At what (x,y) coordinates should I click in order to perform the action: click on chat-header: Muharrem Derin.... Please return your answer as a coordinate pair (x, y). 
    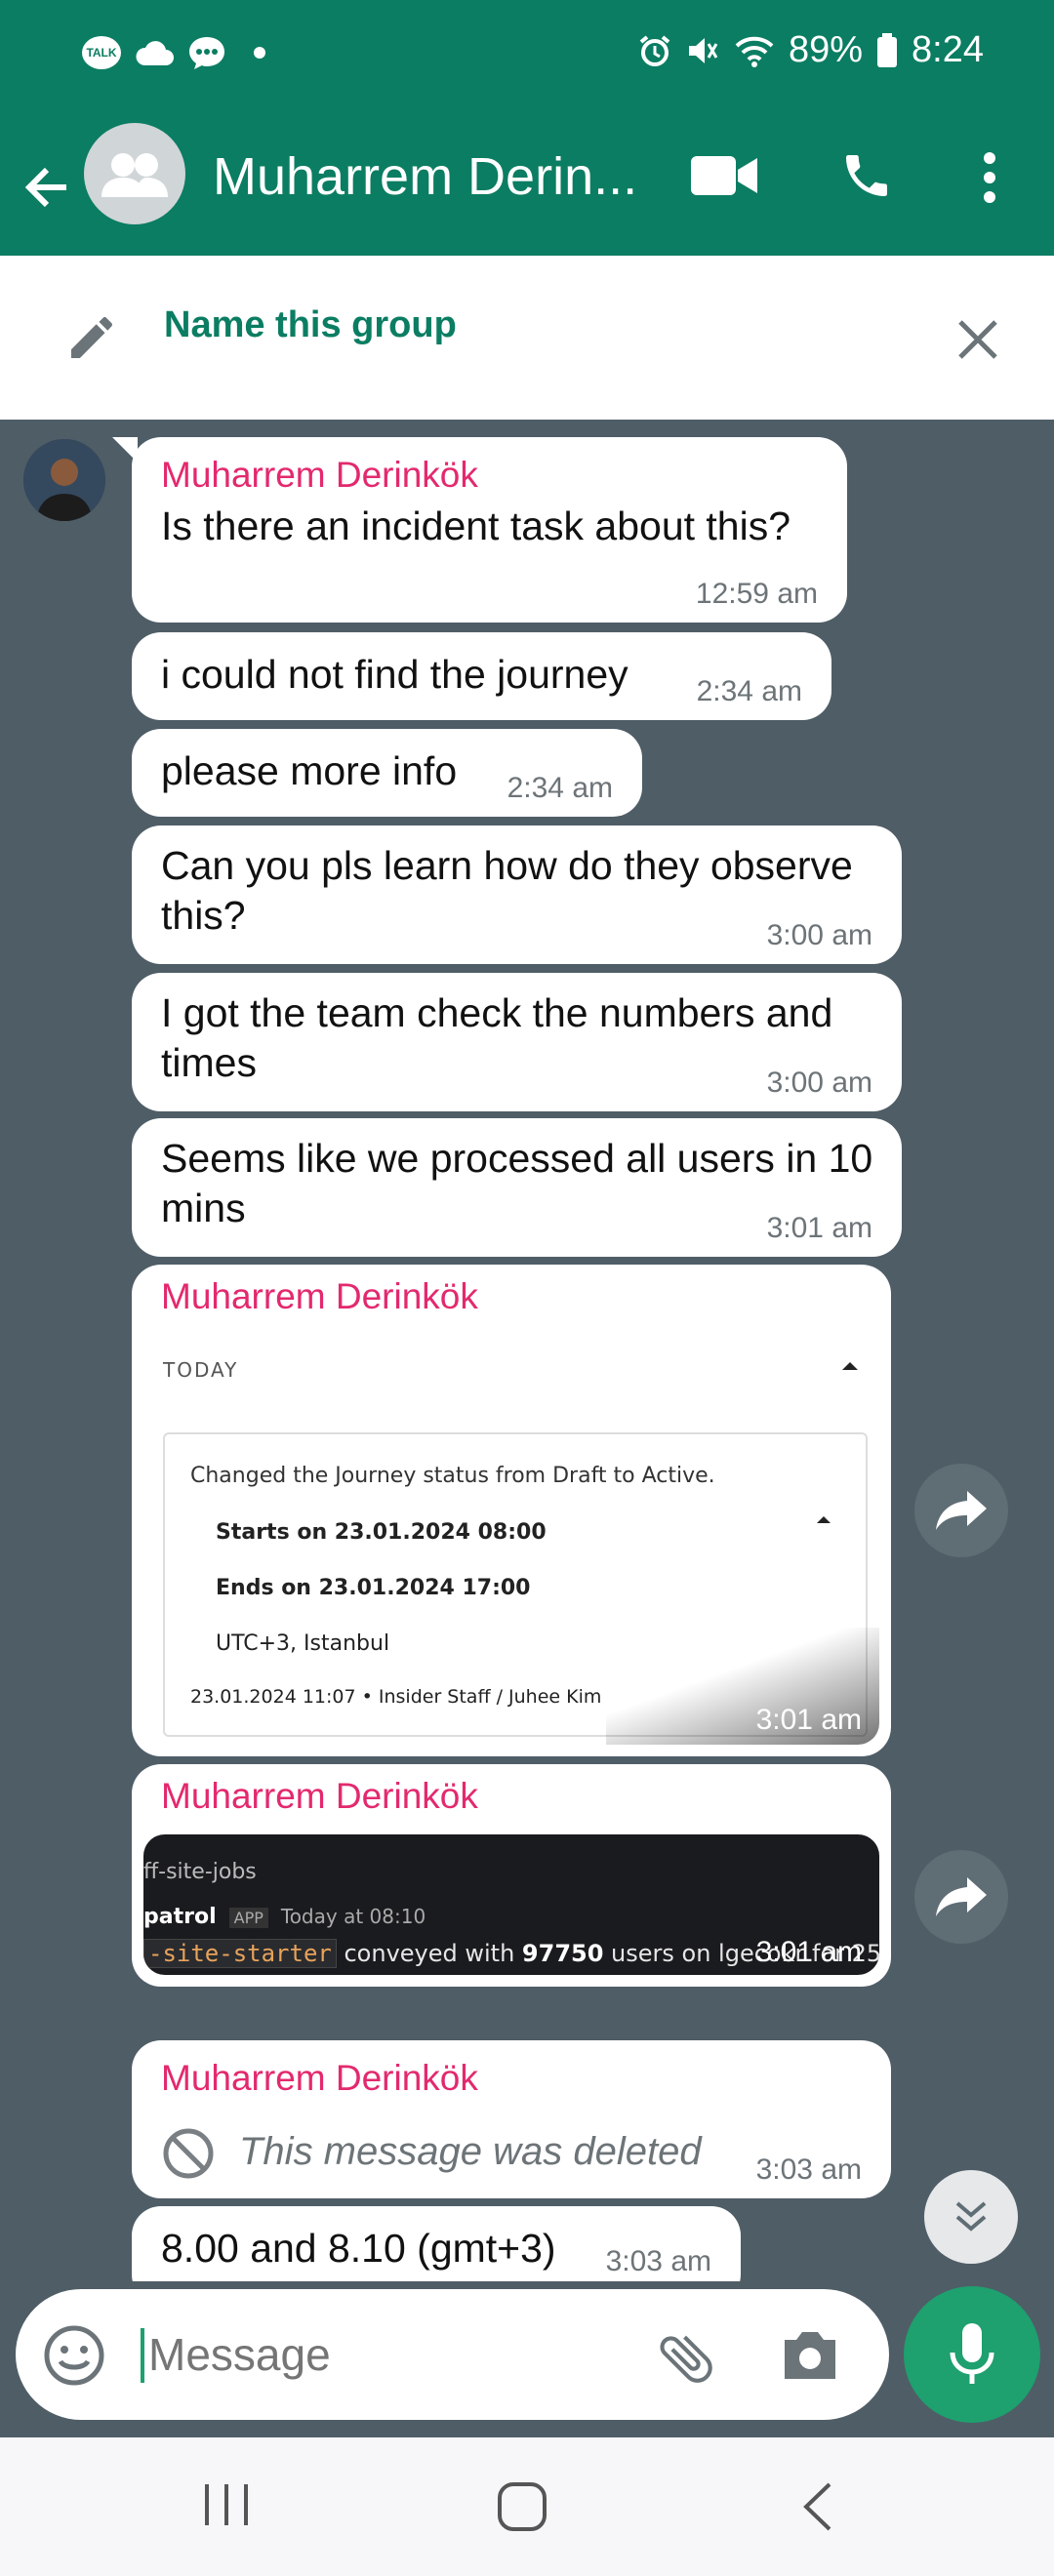
    Looking at the image, I should click on (527, 185).